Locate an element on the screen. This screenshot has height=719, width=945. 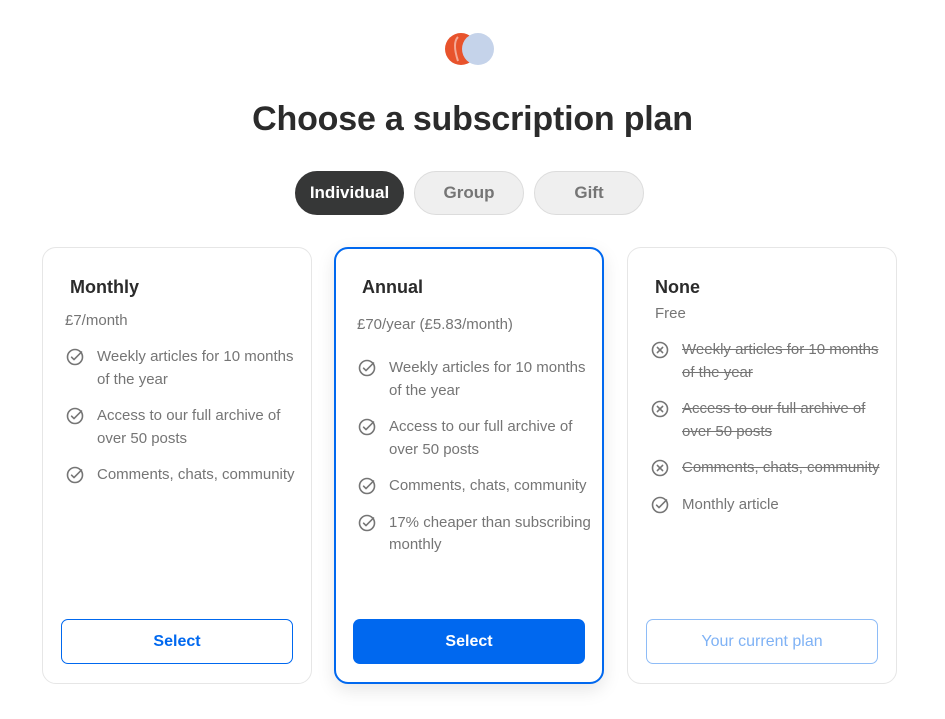
select-monthly-button: Select is located at coordinates (177, 641).